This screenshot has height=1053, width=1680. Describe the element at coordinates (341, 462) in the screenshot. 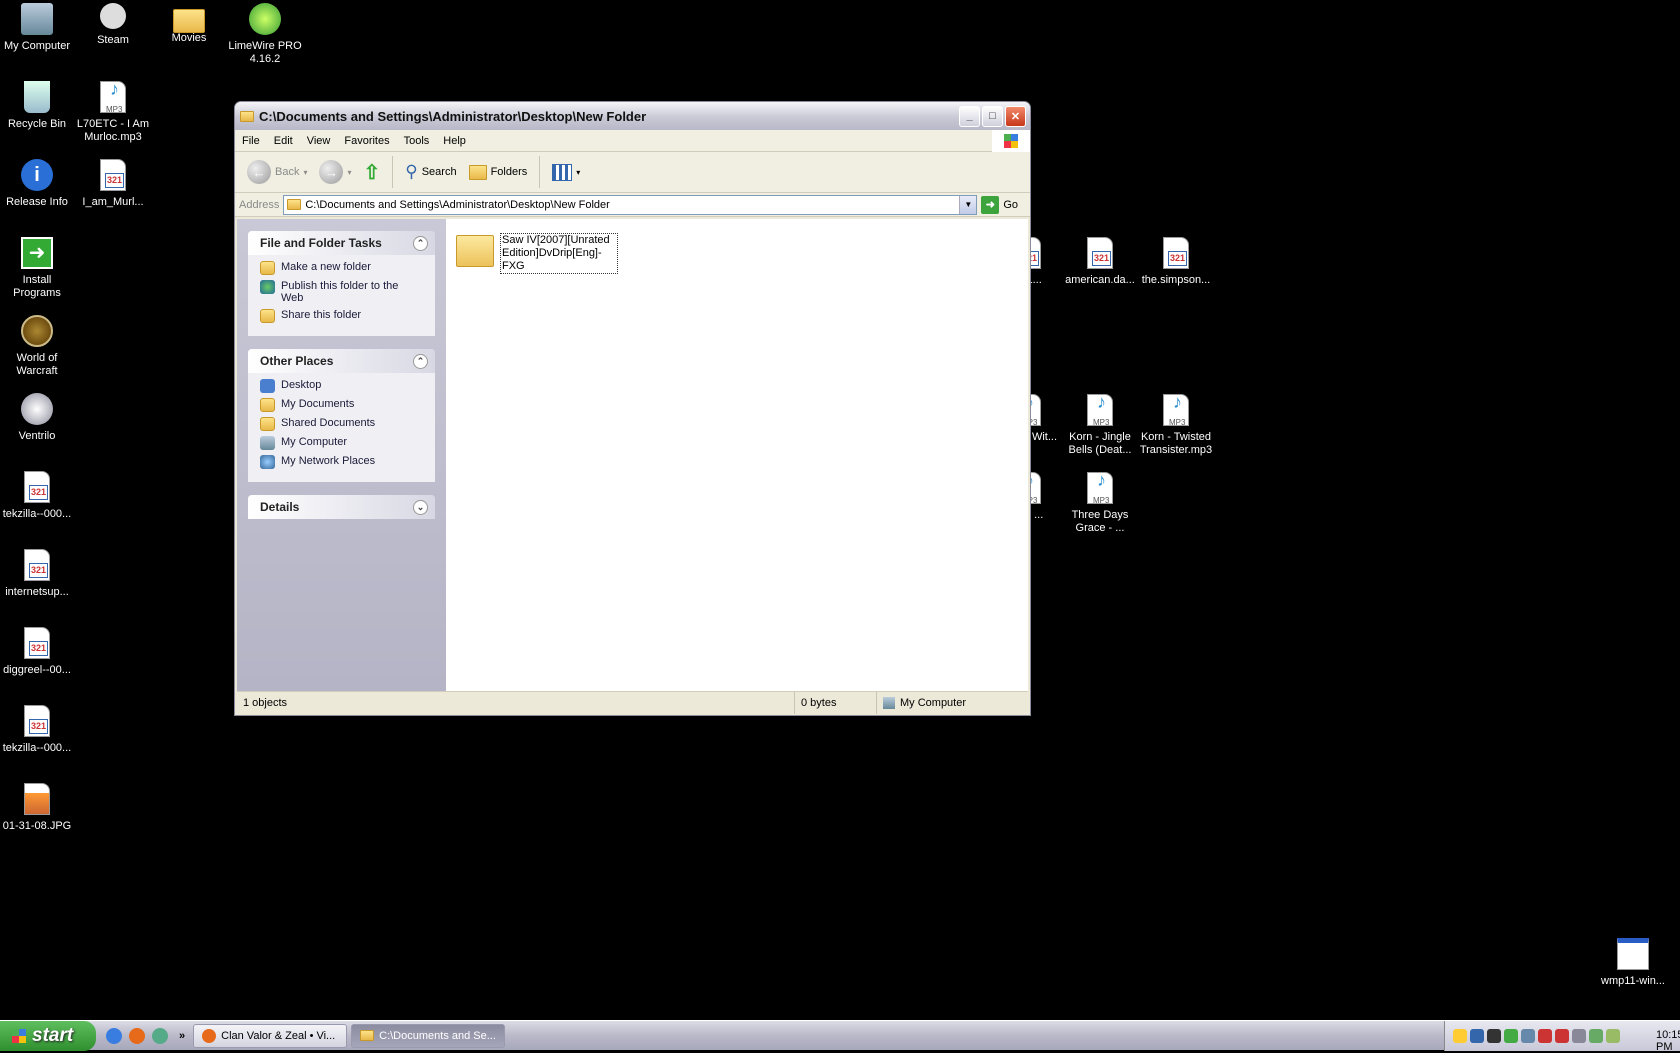

I see `place-network: My Network Places` at that location.